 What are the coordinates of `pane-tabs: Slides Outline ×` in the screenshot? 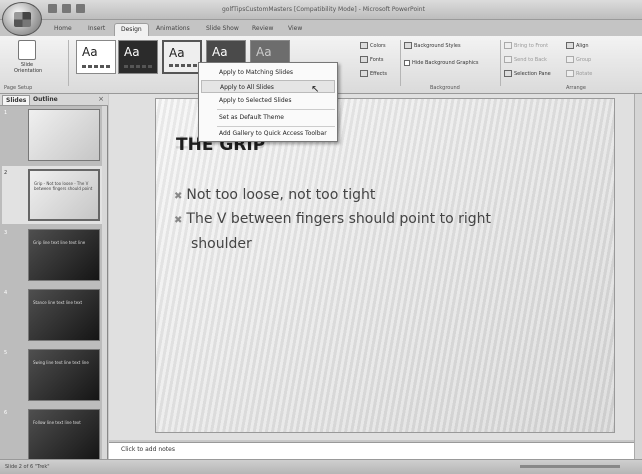 It's located at (54, 100).